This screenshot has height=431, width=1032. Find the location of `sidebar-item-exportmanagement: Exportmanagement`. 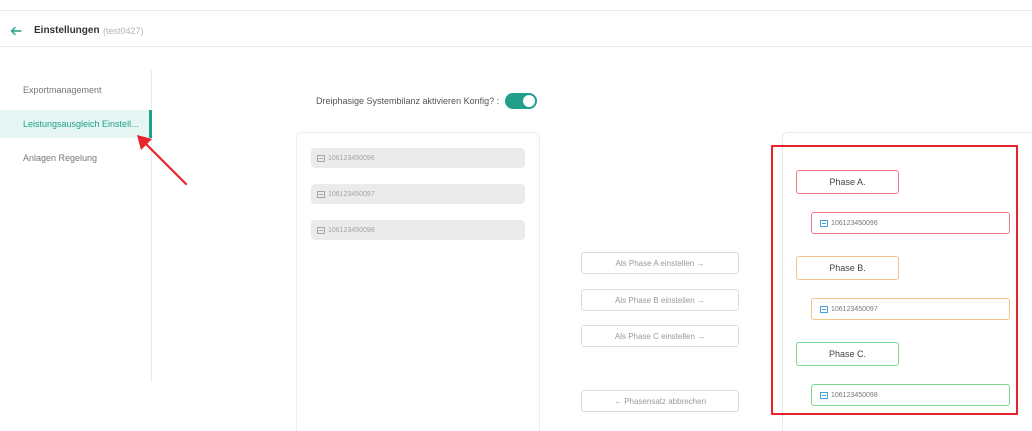

sidebar-item-exportmanagement: Exportmanagement is located at coordinates (76, 90).